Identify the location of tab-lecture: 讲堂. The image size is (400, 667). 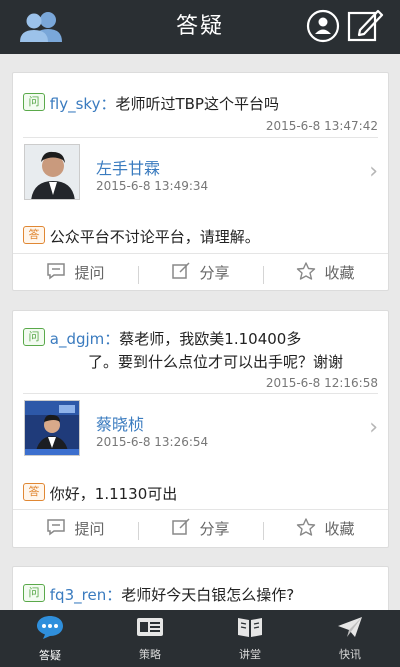
(250, 638).